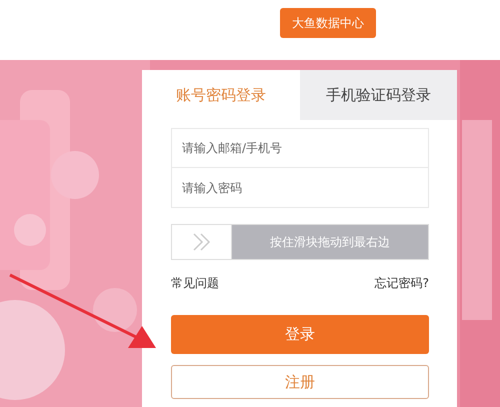 Image resolution: width=500 pixels, height=407 pixels. What do you see at coordinates (328, 23) in the screenshot?
I see `data-center-button: 大鱼数据中心` at bounding box center [328, 23].